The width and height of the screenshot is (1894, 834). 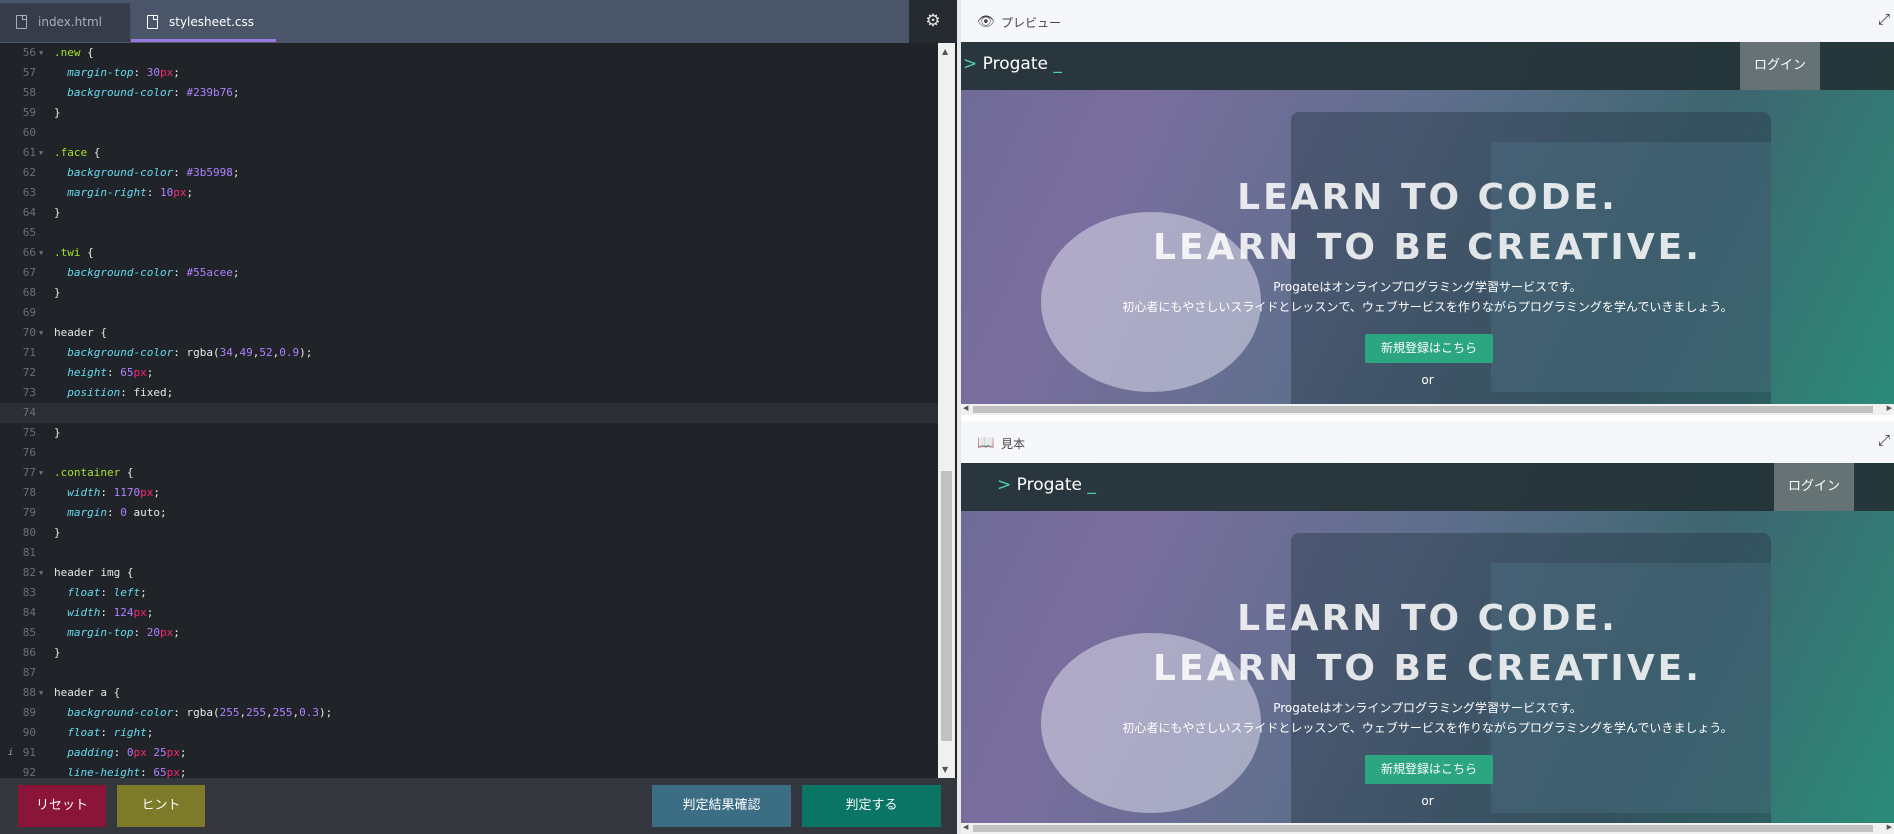 I want to click on preview-hscrollbar: ◀ ▶, so click(x=1427, y=409).